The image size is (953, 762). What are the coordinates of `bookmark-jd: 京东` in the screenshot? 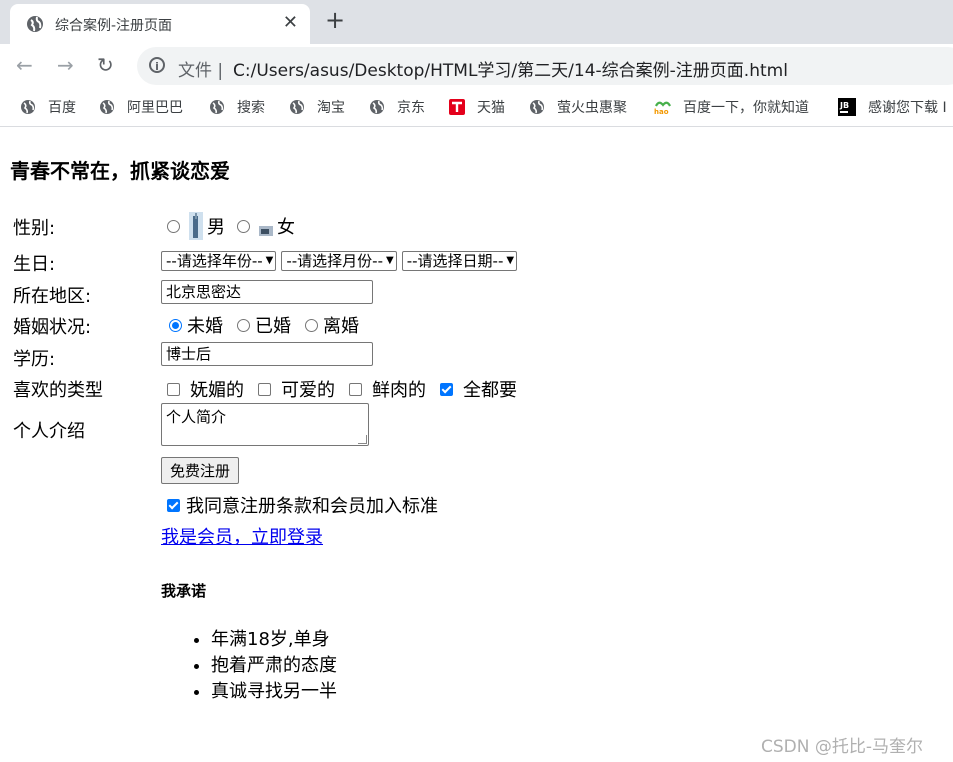 It's located at (397, 107).